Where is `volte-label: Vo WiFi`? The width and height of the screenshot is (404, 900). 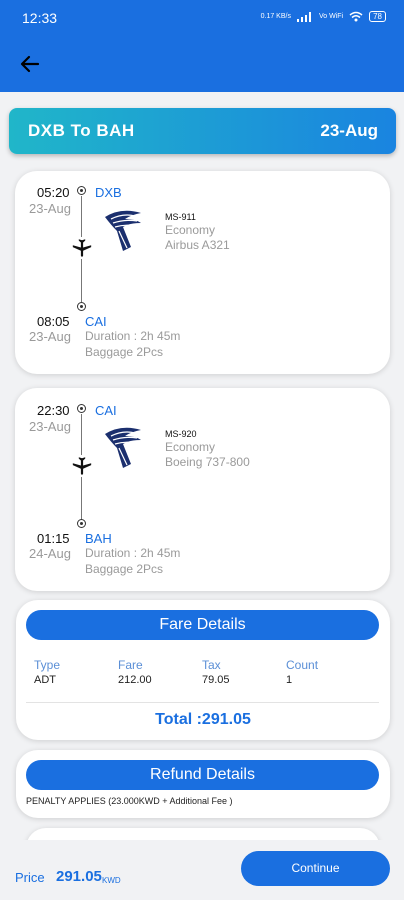
volte-label: Vo WiFi is located at coordinates (331, 16).